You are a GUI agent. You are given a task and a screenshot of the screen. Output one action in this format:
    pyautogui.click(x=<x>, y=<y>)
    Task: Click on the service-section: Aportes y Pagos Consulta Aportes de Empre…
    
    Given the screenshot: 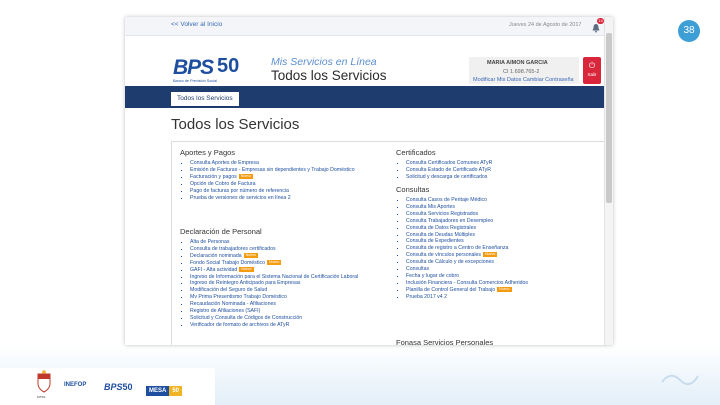 What is the action you would take?
    pyautogui.click(x=280, y=174)
    